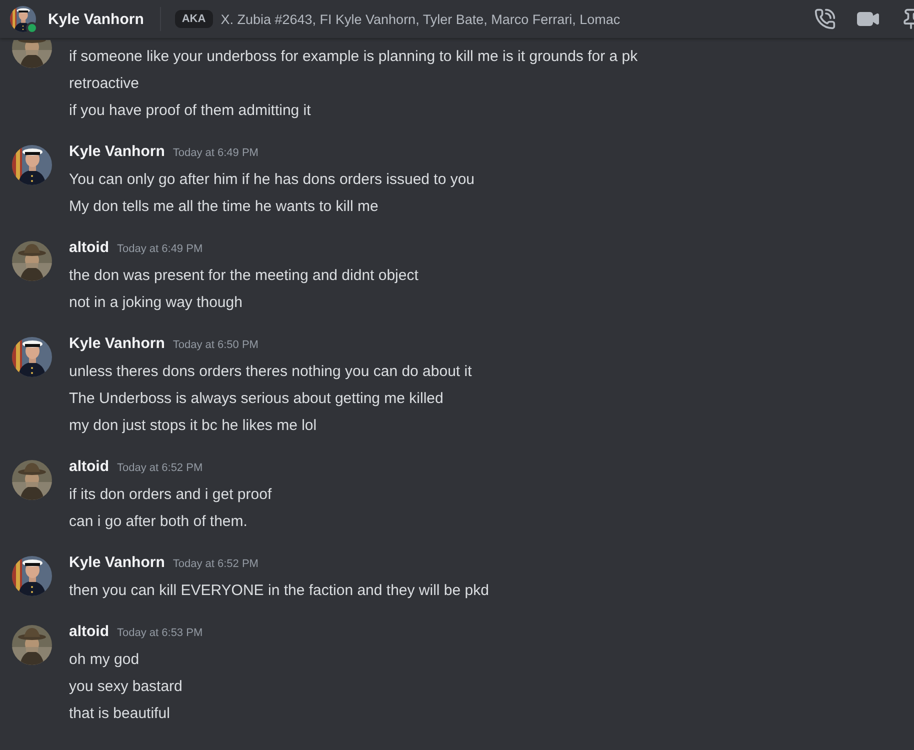 This screenshot has height=750, width=914. Describe the element at coordinates (156, 303) in the screenshot. I see `message-text: not in a joking way though` at that location.